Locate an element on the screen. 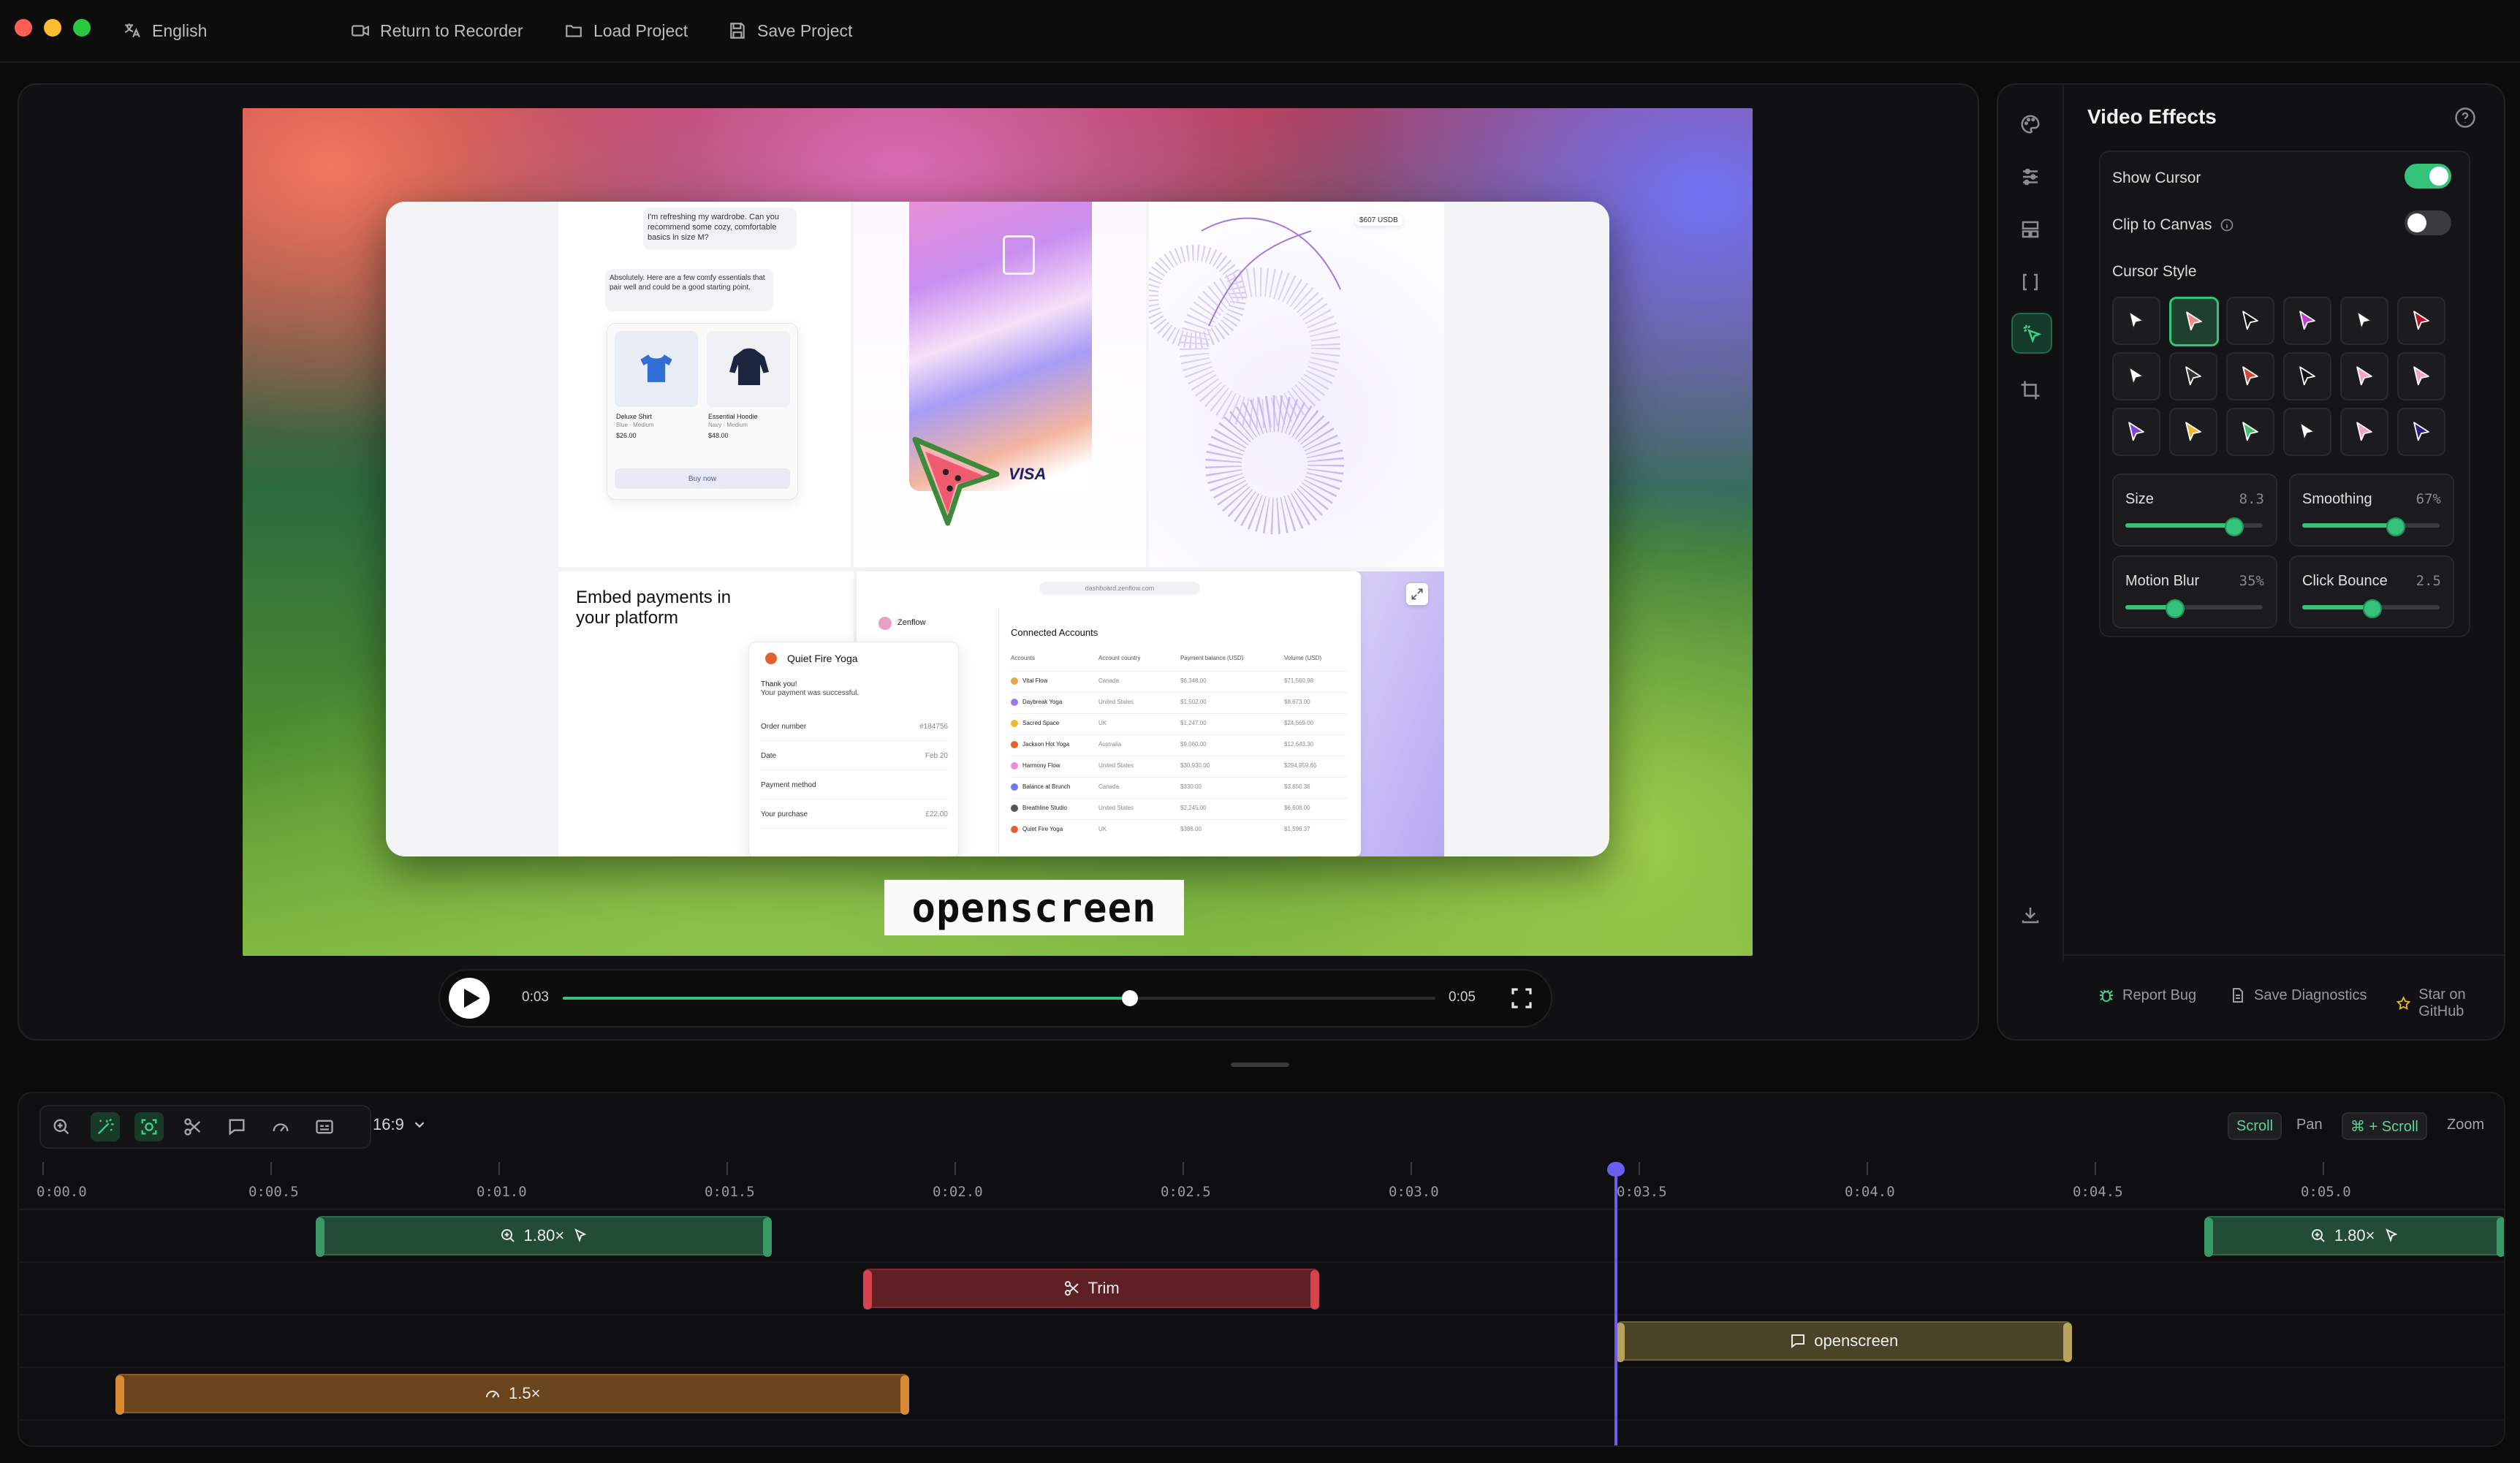  play-button is located at coordinates (469, 998).